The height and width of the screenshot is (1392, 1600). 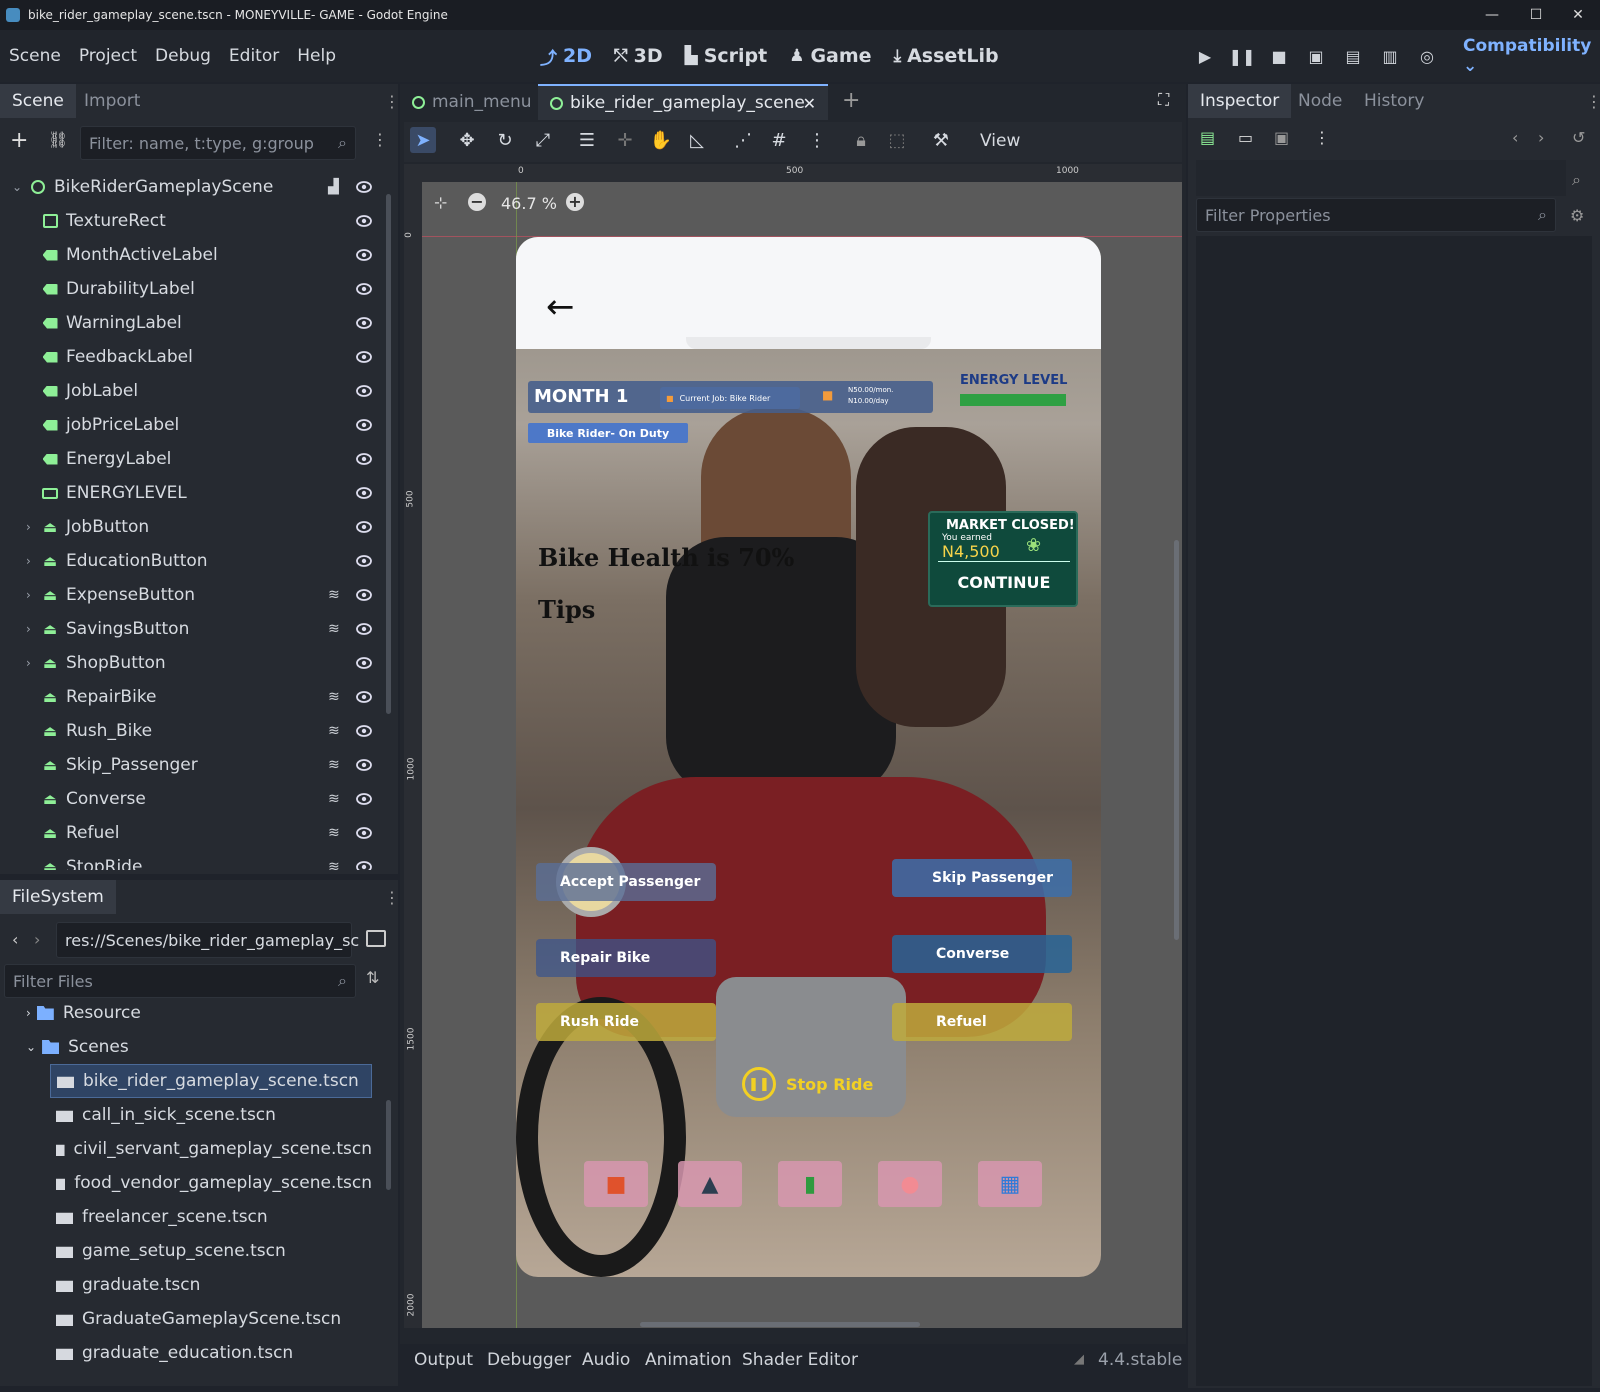 What do you see at coordinates (194, 663) in the screenshot?
I see `tree-node: › ⏏ ShopButton` at bounding box center [194, 663].